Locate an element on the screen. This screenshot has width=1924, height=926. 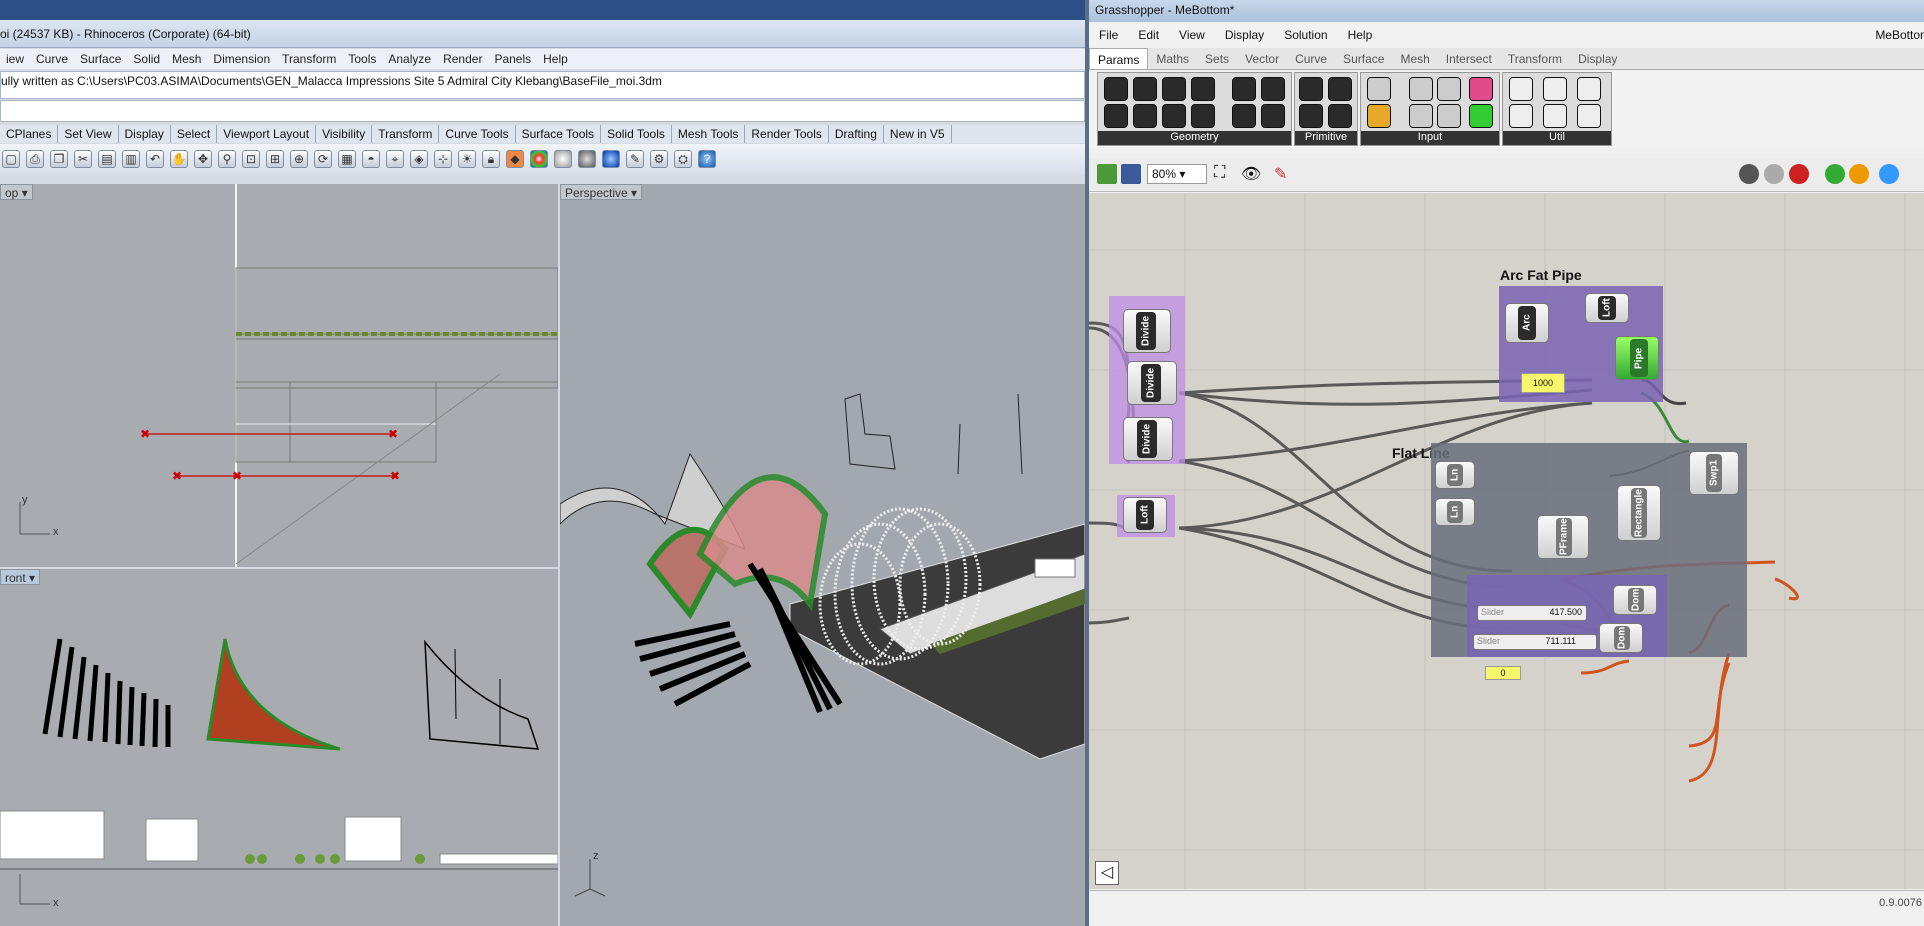
cluster-util-icon is located at coordinates (1521, 116).